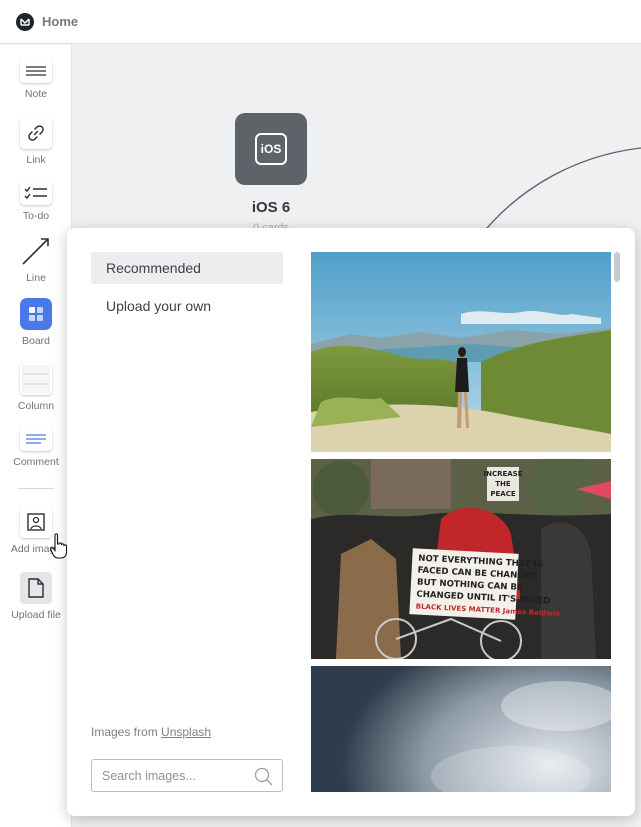 The width and height of the screenshot is (641, 827). What do you see at coordinates (320, 22) in the screenshot?
I see `top-bar: Home` at bounding box center [320, 22].